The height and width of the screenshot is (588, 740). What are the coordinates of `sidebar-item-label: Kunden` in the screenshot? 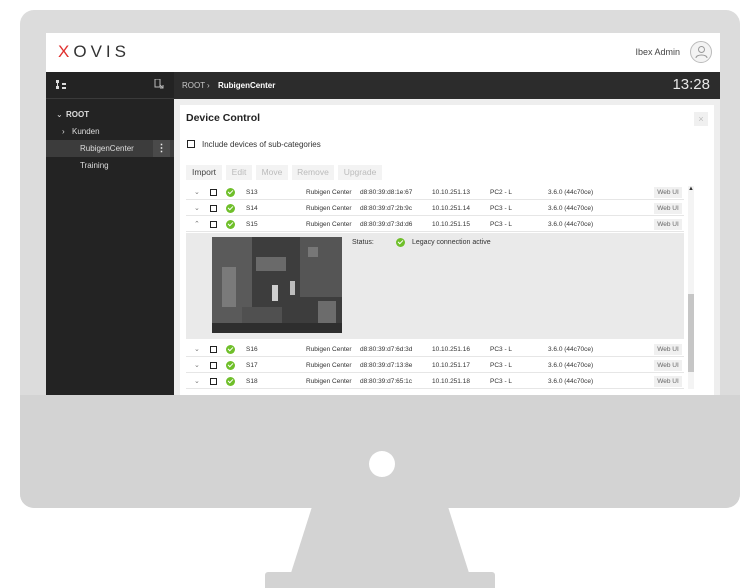 It's located at (86, 131).